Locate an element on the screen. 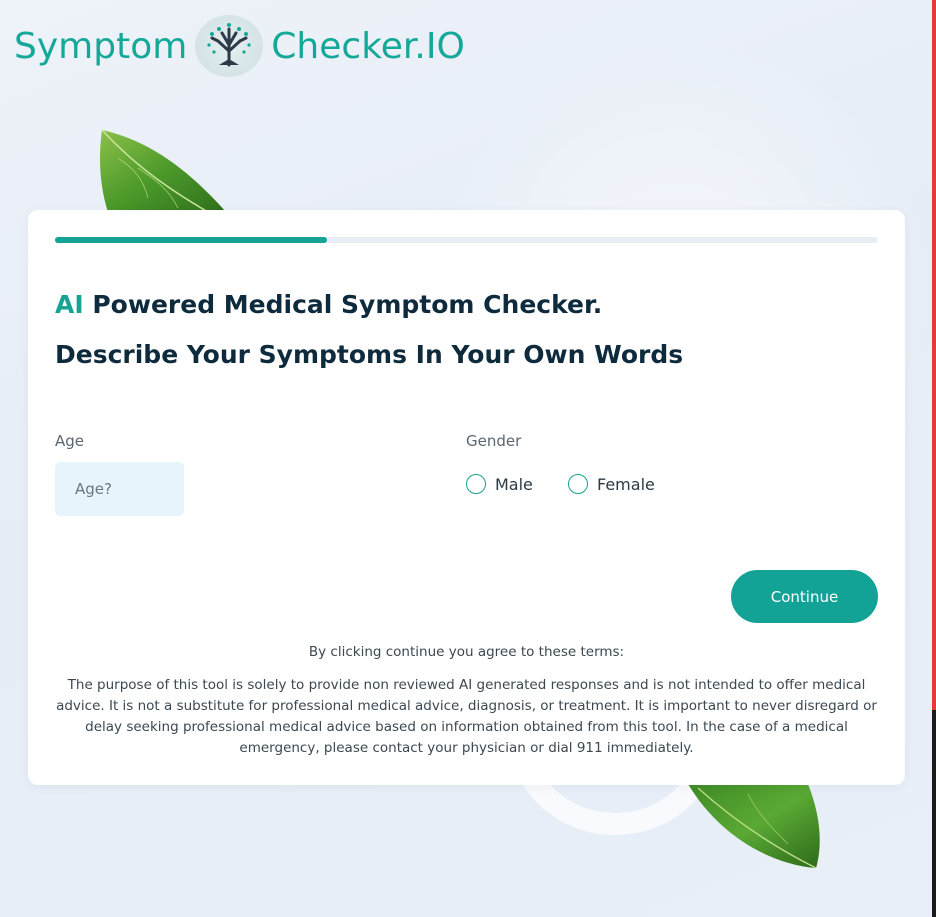  title-rest: Powered Medical Symptom Checker. is located at coordinates (343, 304).